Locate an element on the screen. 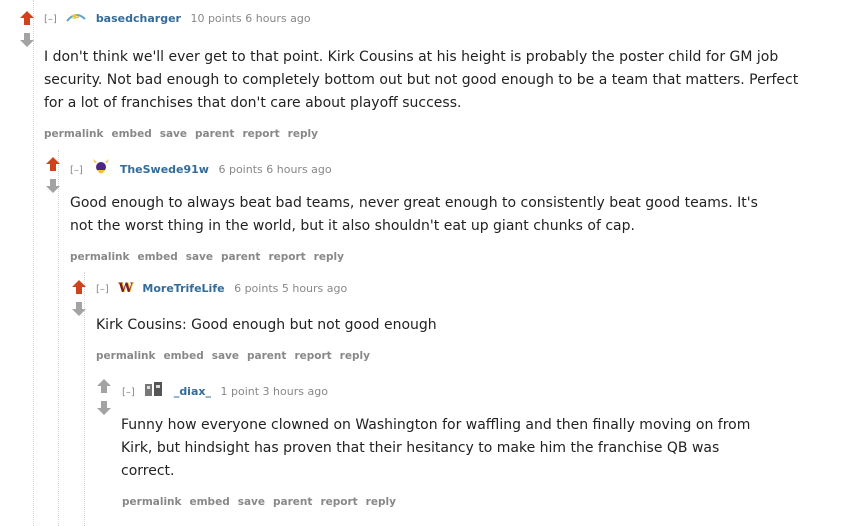 The width and height of the screenshot is (842, 526). comment-tagline: [–] W MoreTrifeLife 6 points 5 hours ago is located at coordinates (221, 289).